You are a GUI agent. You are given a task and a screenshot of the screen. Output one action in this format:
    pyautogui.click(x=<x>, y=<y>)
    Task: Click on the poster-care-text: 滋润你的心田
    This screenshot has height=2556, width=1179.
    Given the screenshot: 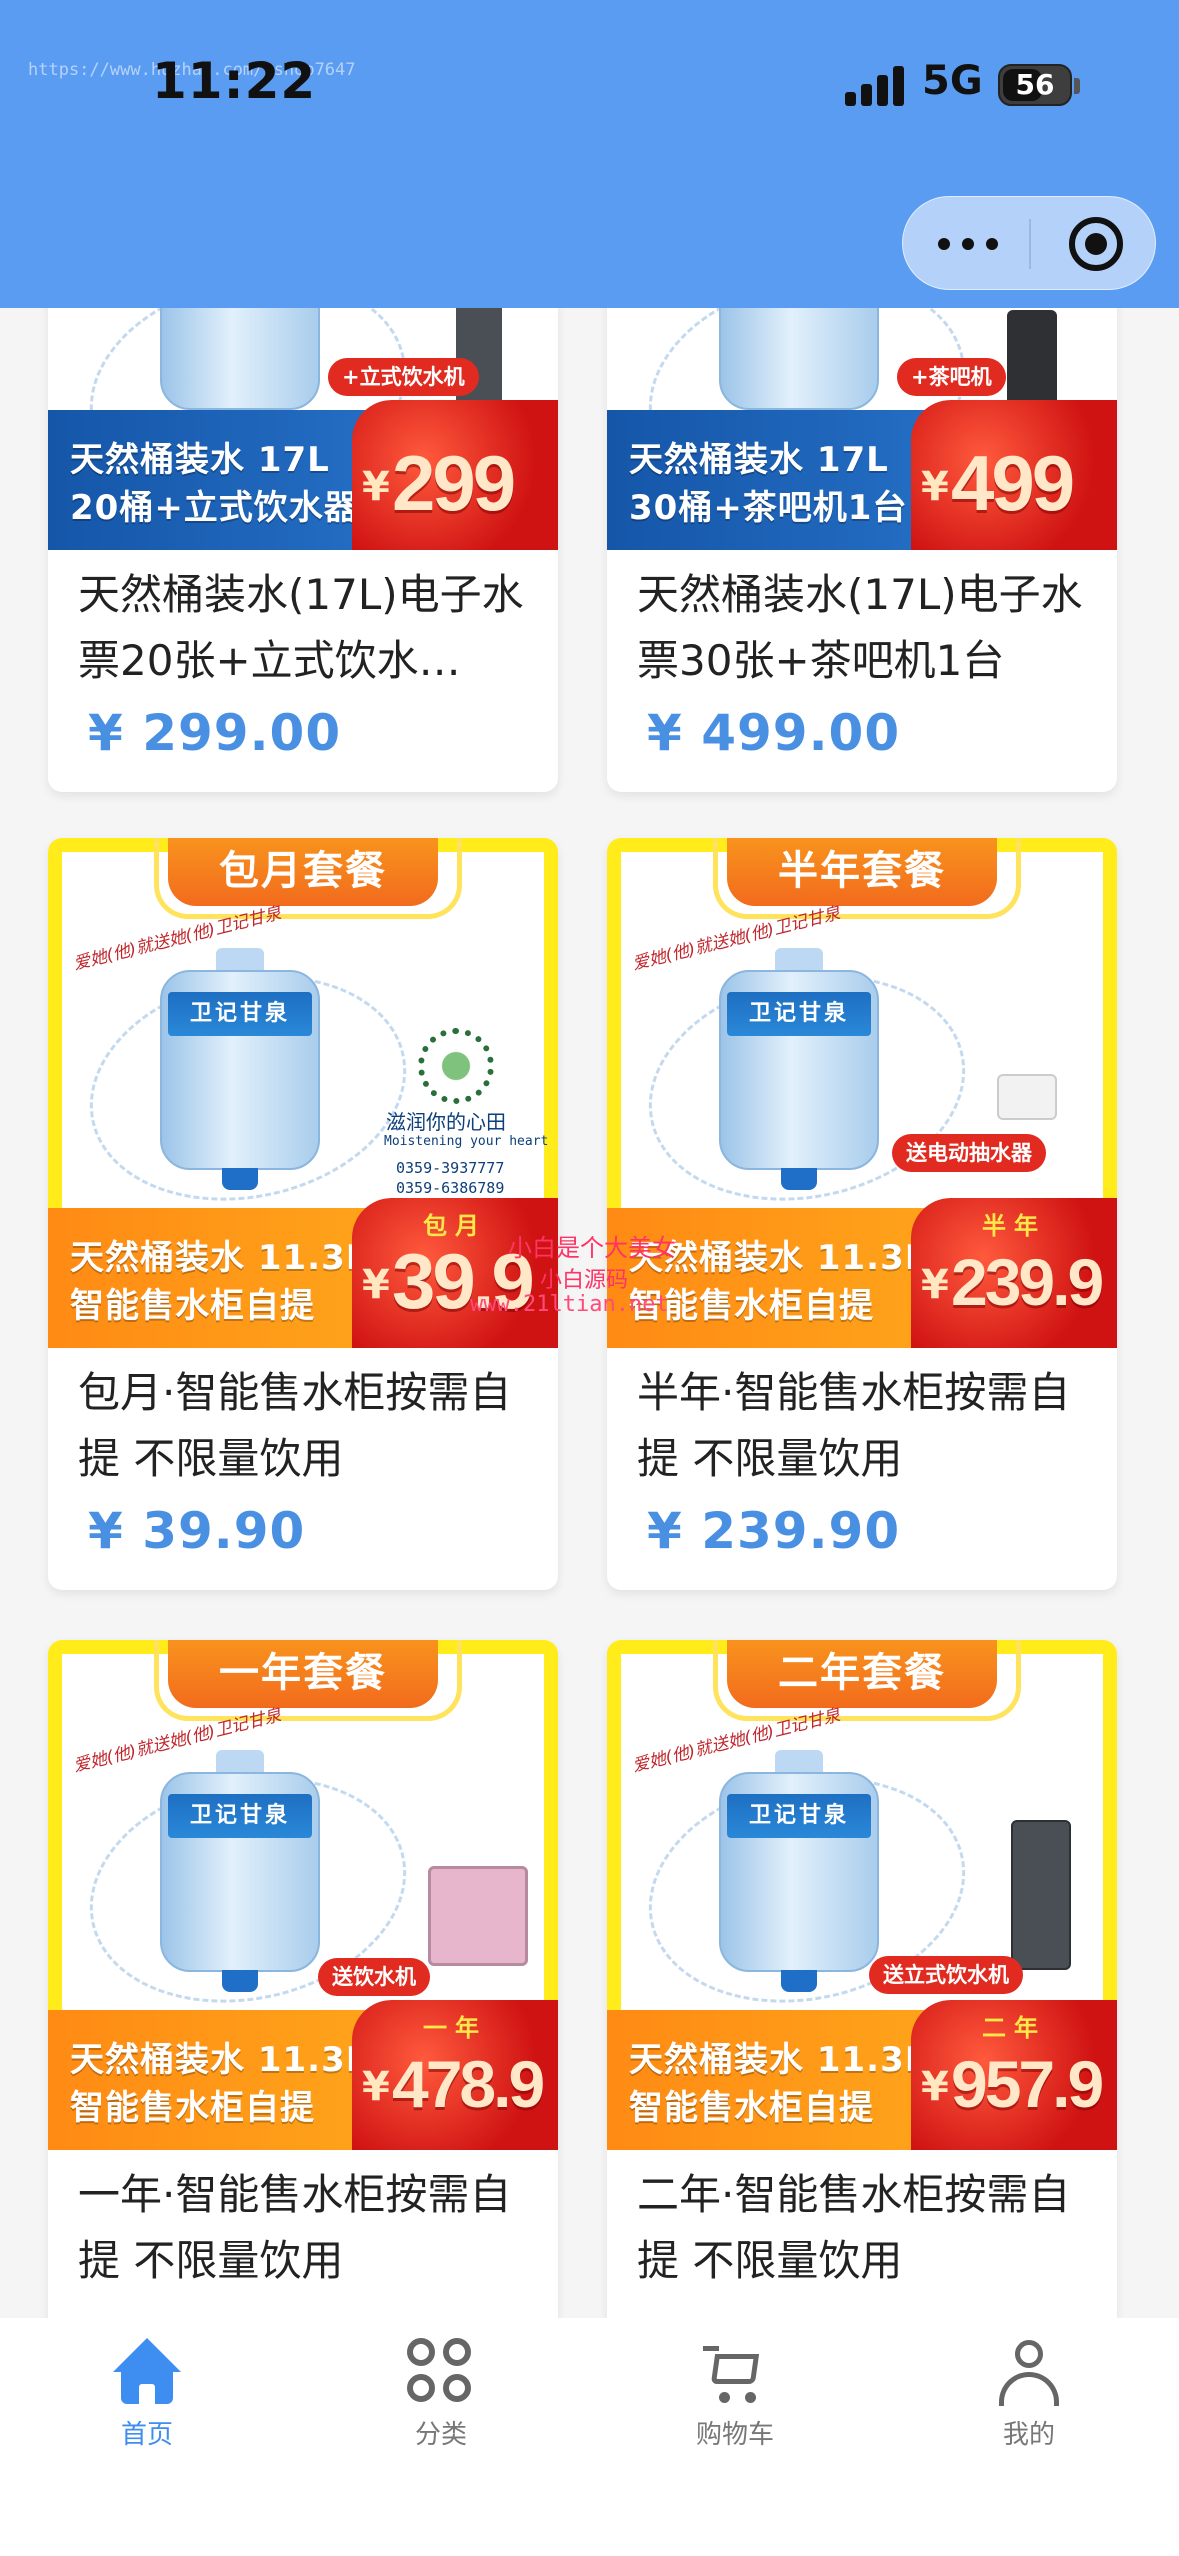 What is the action you would take?
    pyautogui.click(x=446, y=1122)
    